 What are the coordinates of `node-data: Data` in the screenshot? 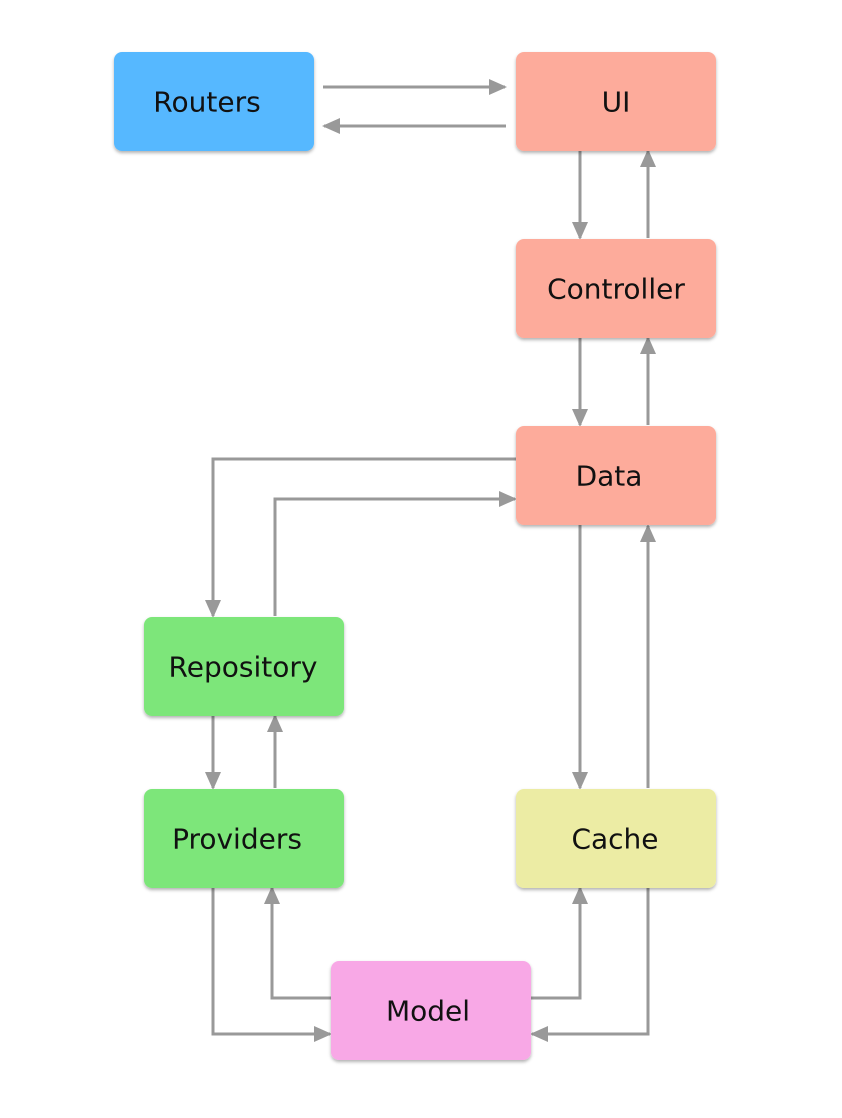 It's located at (616, 475).